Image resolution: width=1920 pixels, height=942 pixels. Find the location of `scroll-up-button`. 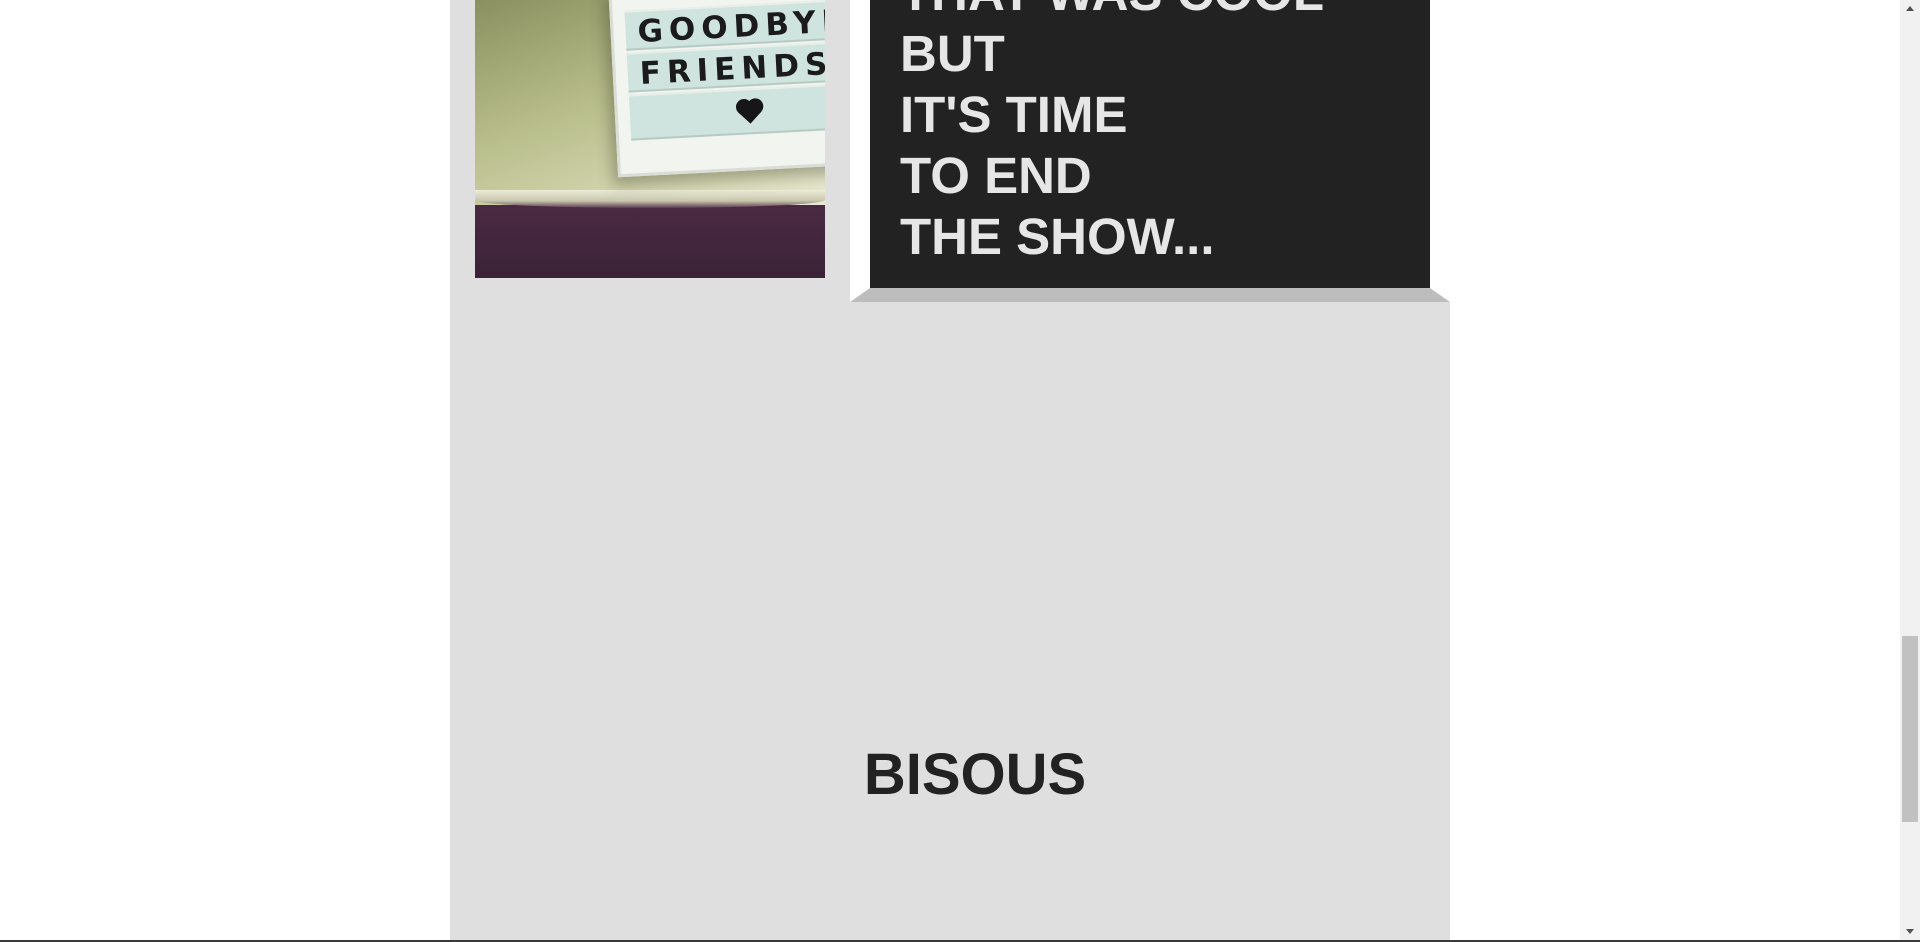

scroll-up-button is located at coordinates (1910, 8).